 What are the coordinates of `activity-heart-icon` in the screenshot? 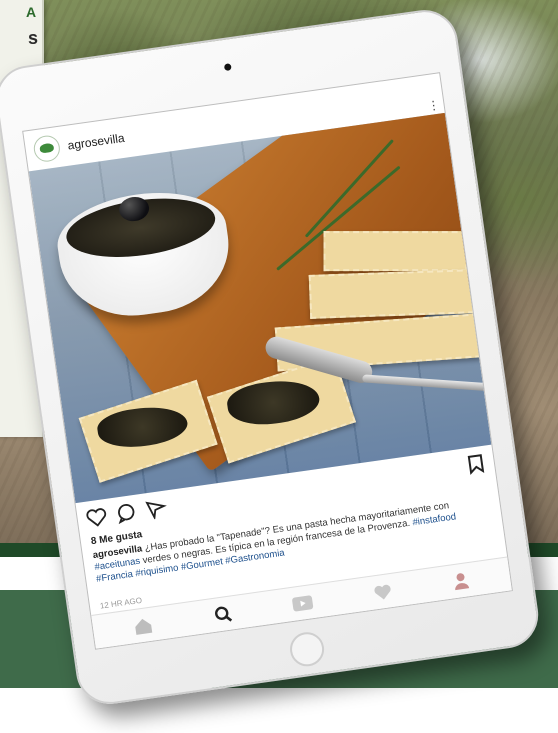 It's located at (383, 592).